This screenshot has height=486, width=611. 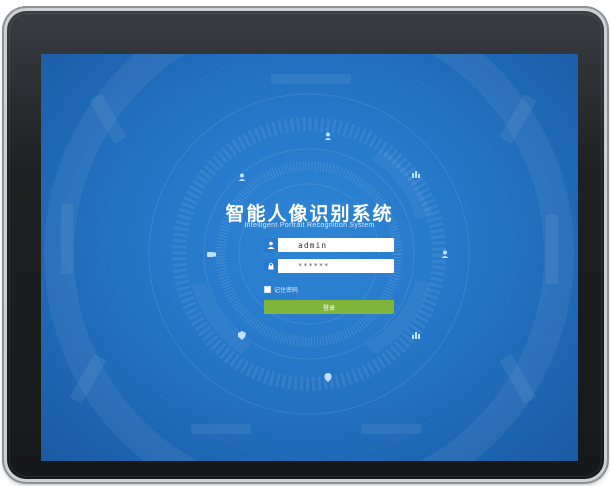 I want to click on system-title: 智能人像识别系统, so click(x=309, y=214).